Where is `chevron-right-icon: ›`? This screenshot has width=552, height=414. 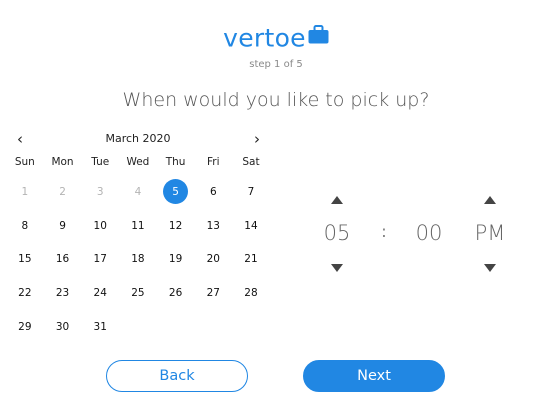
chevron-right-icon: › is located at coordinates (257, 140).